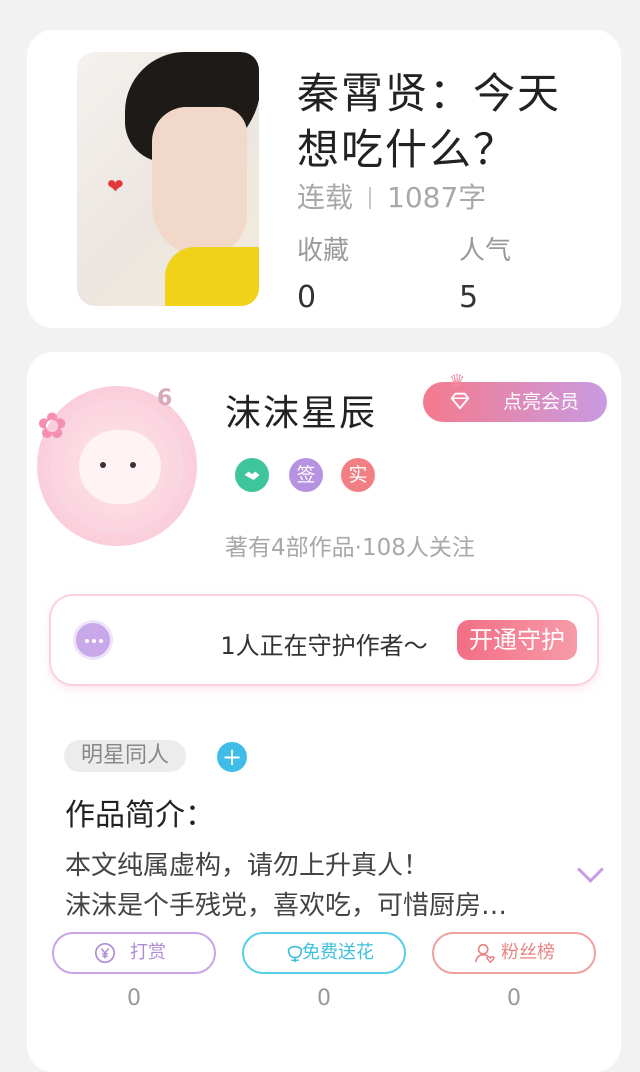  Describe the element at coordinates (469, 297) in the screenshot. I see `popularity-value: 5` at that location.